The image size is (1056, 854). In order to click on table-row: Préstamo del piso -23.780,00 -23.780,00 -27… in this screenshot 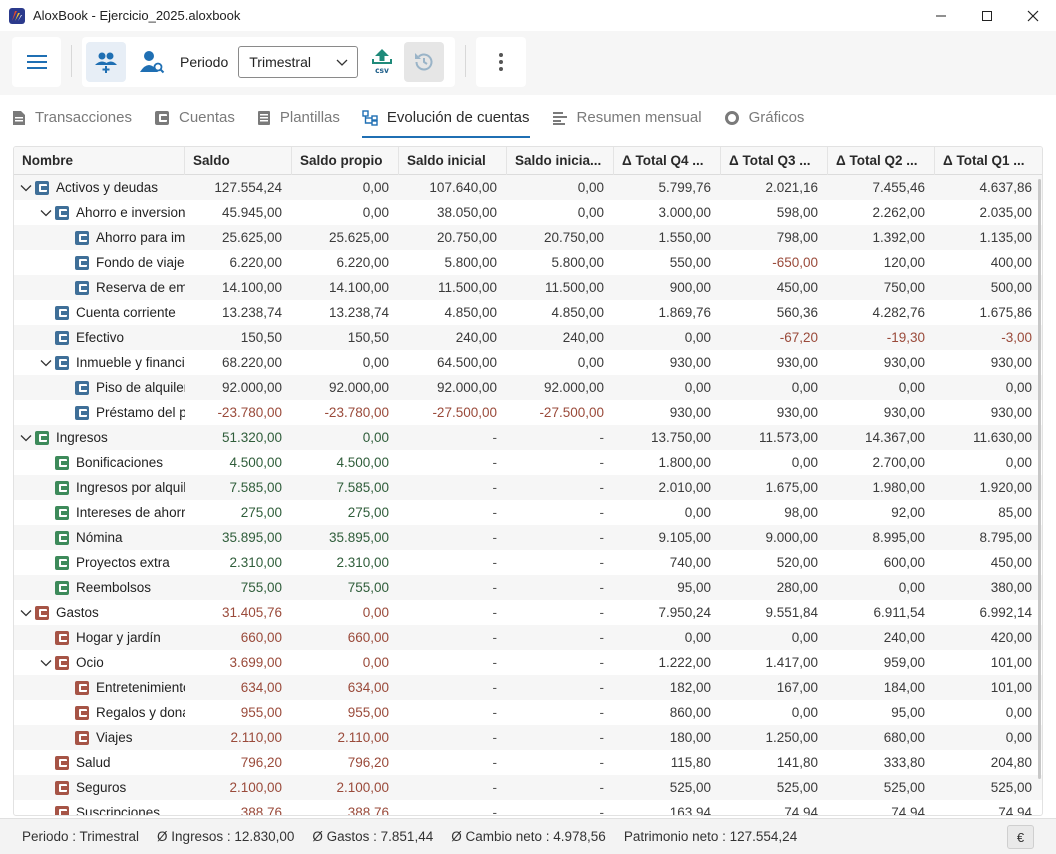, I will do `click(528, 412)`.